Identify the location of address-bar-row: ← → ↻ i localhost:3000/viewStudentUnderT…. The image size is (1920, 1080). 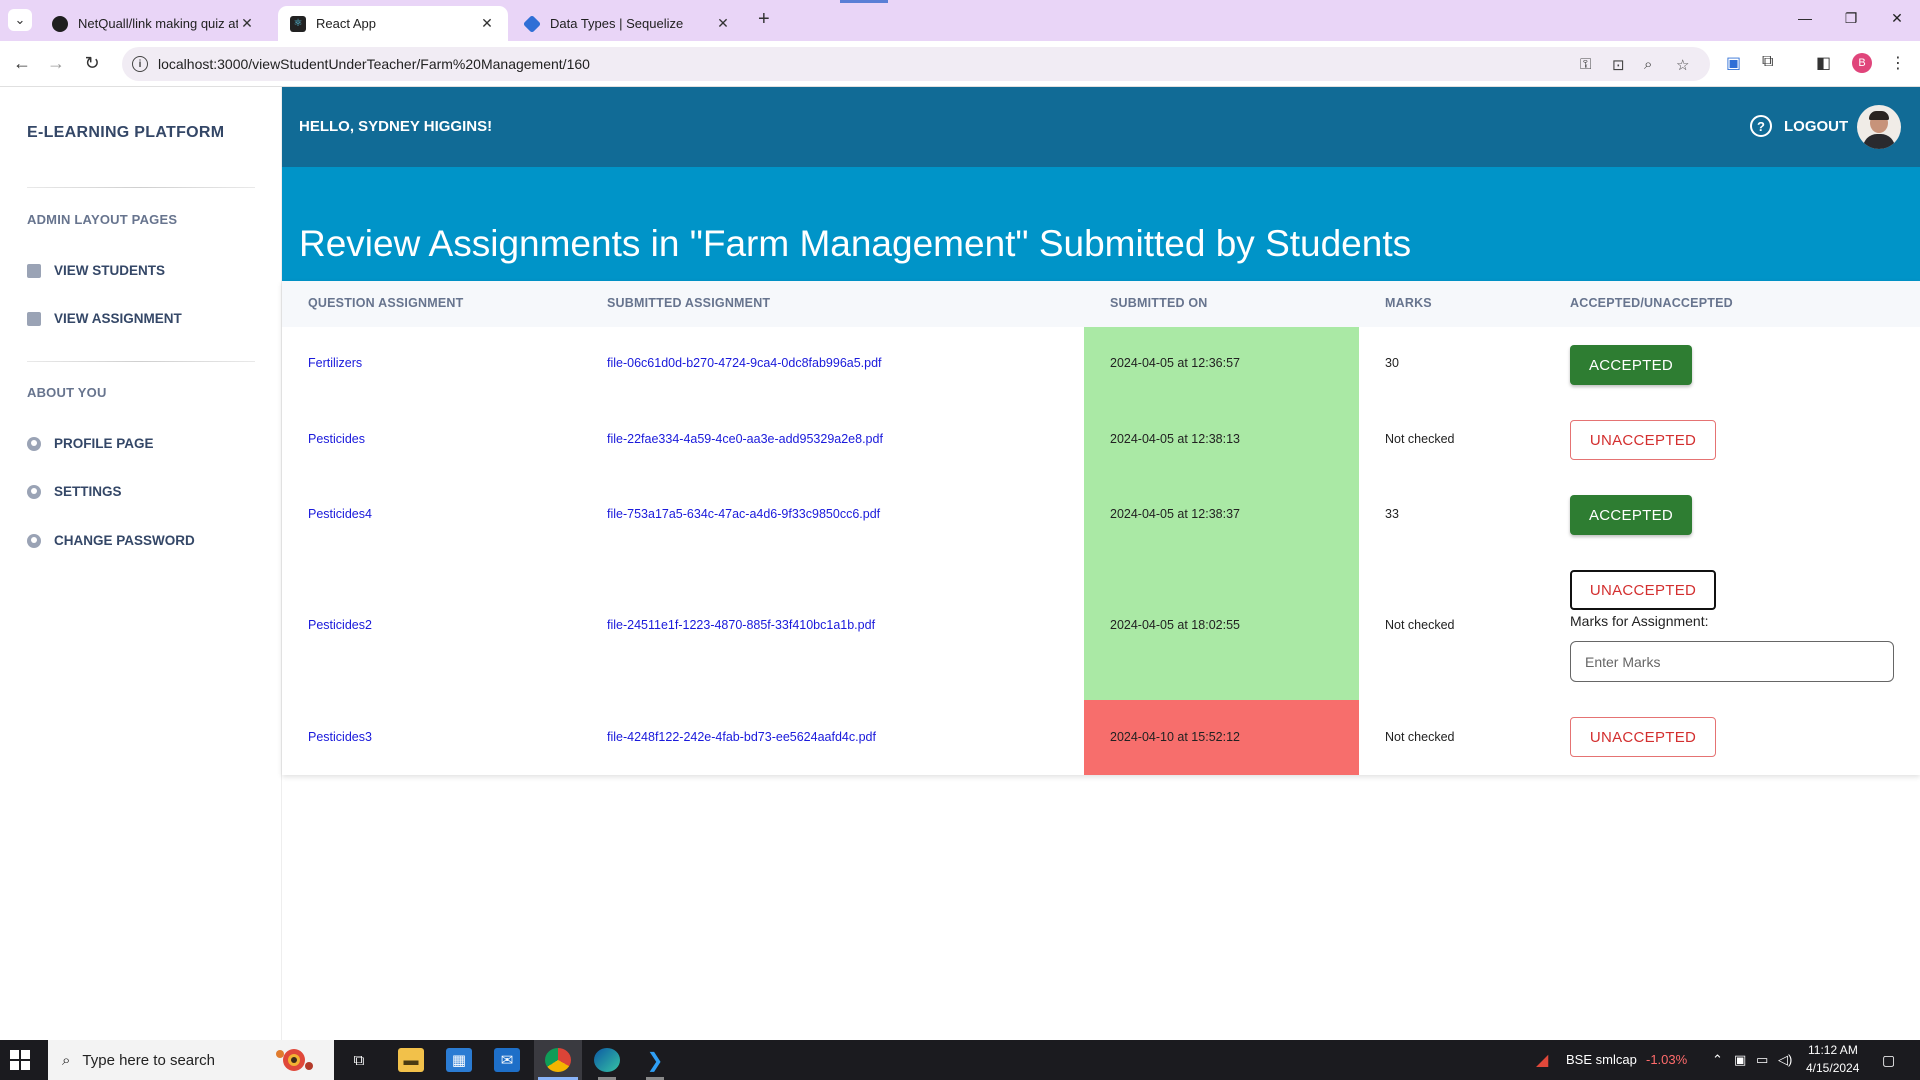
(960, 64).